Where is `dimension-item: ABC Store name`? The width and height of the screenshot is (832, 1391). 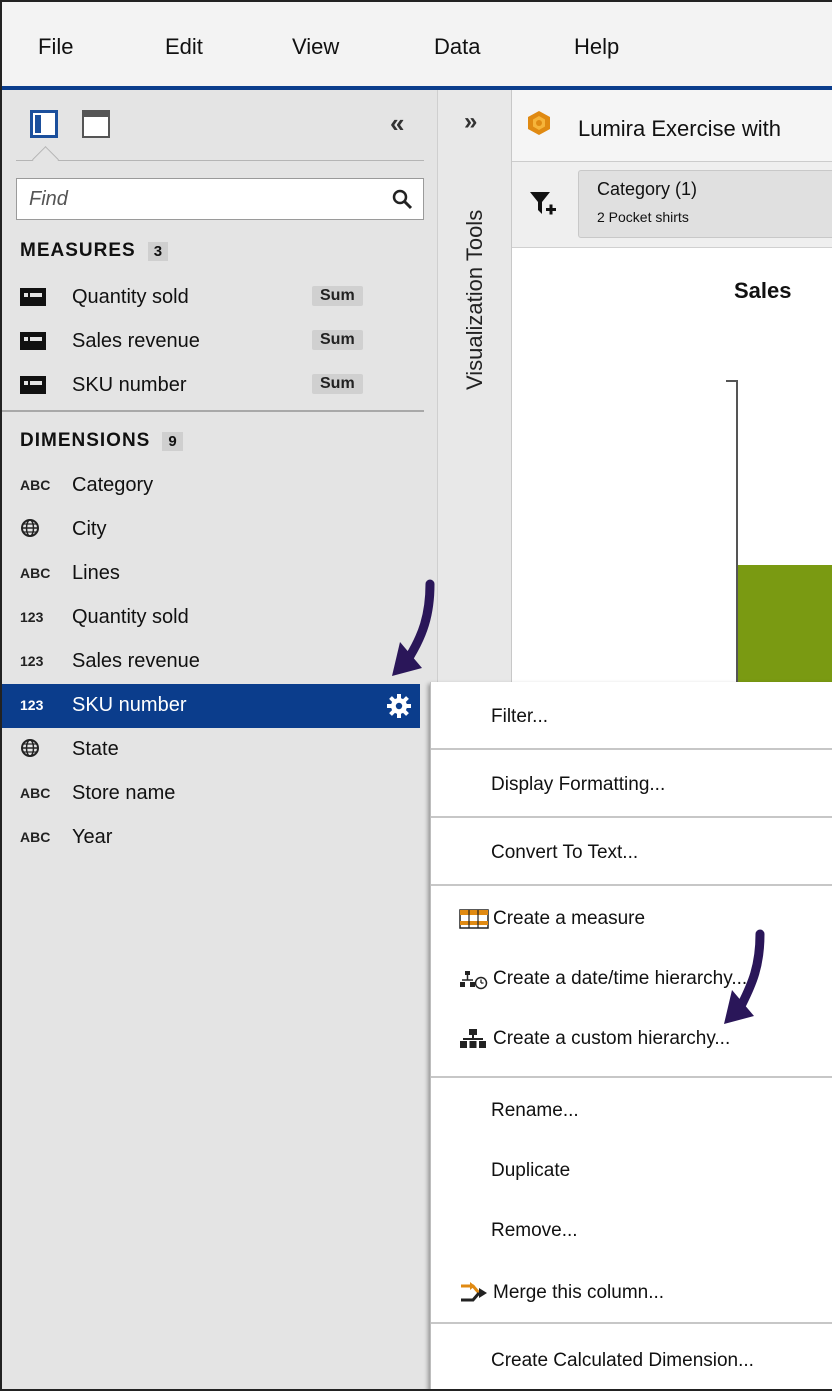
dimension-item: ABC Store name is located at coordinates (212, 794).